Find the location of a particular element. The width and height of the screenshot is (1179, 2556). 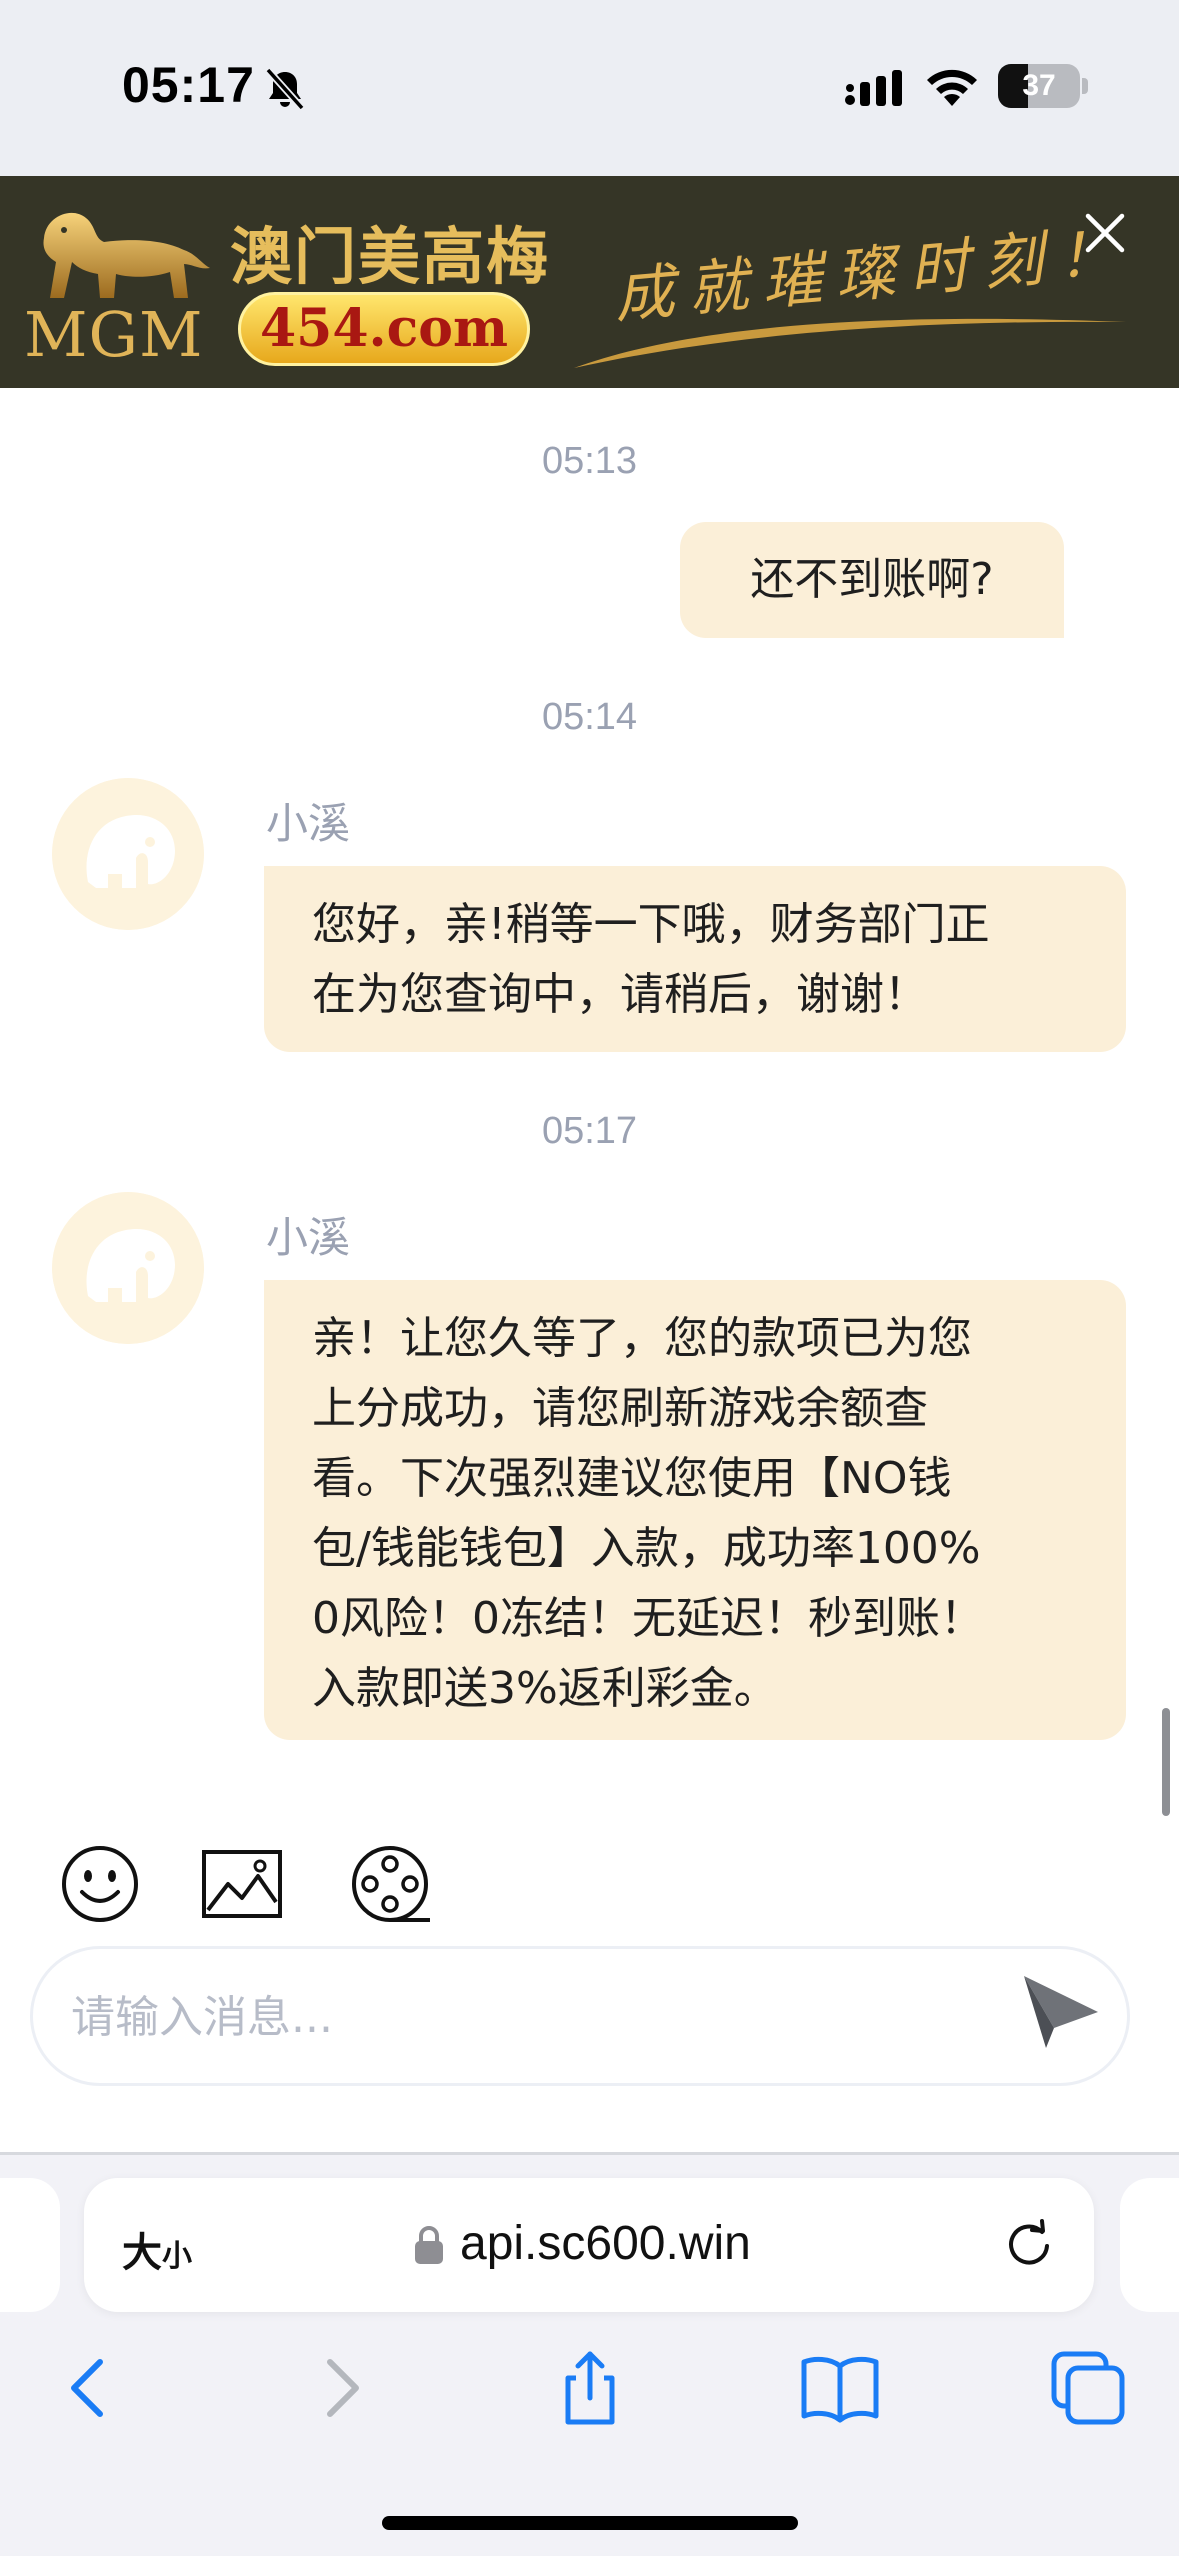

message-input is located at coordinates (521, 2017).